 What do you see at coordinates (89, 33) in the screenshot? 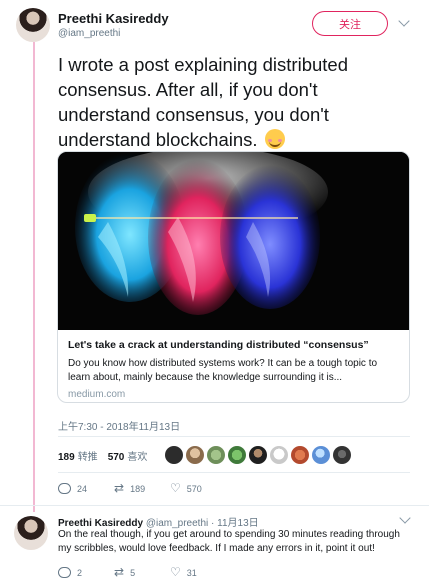
I see `author-handle: @iam_preethi` at bounding box center [89, 33].